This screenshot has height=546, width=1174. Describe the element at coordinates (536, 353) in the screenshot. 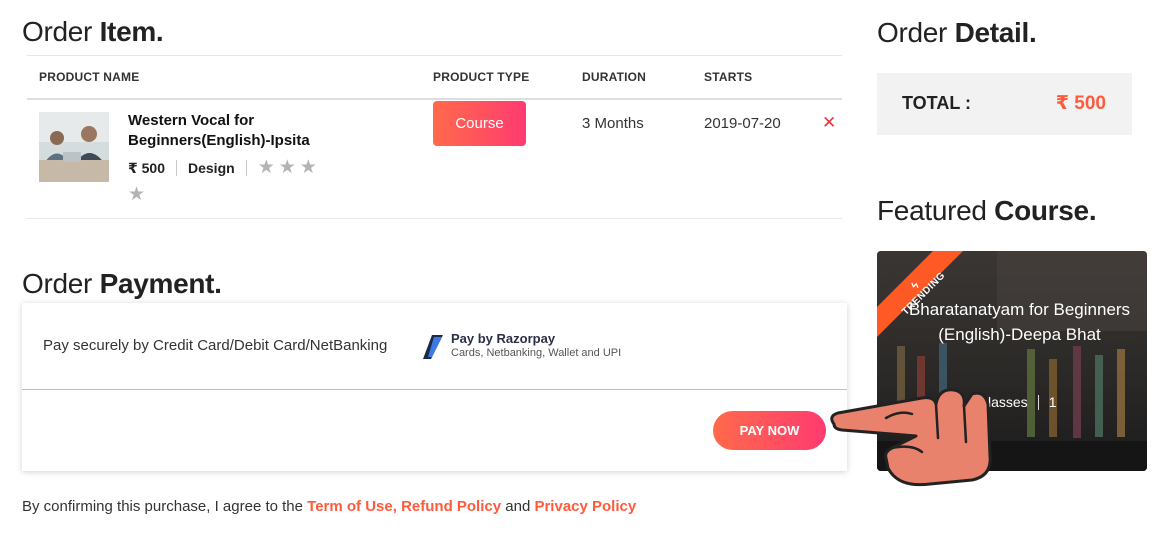

I see `razorpay-subtitle: Cards, Netbanking, Wallet and UPI` at that location.